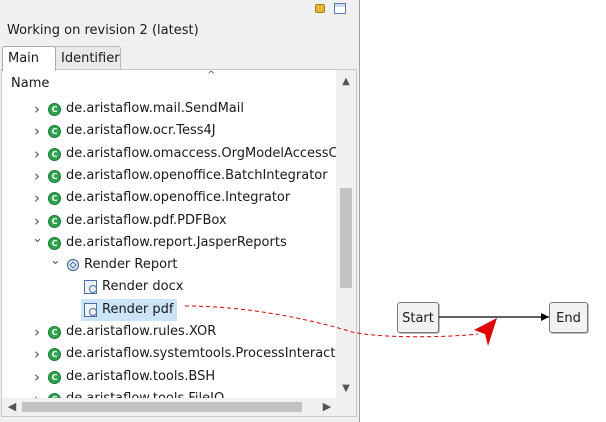  Describe the element at coordinates (90, 309) in the screenshot. I see `operation-icon` at that location.